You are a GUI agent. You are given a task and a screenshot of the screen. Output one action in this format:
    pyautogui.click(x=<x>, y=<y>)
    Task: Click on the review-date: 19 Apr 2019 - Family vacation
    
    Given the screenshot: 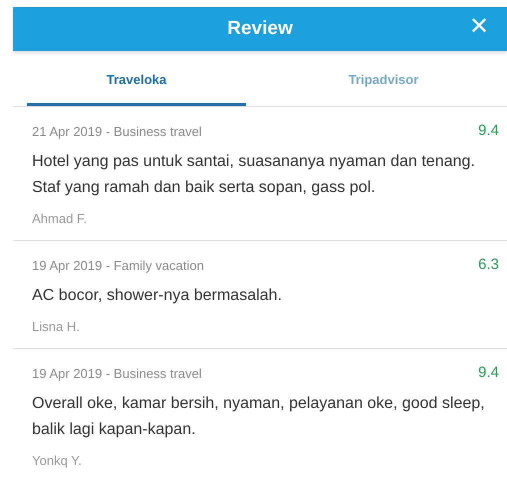 What is the action you would take?
    pyautogui.click(x=118, y=265)
    